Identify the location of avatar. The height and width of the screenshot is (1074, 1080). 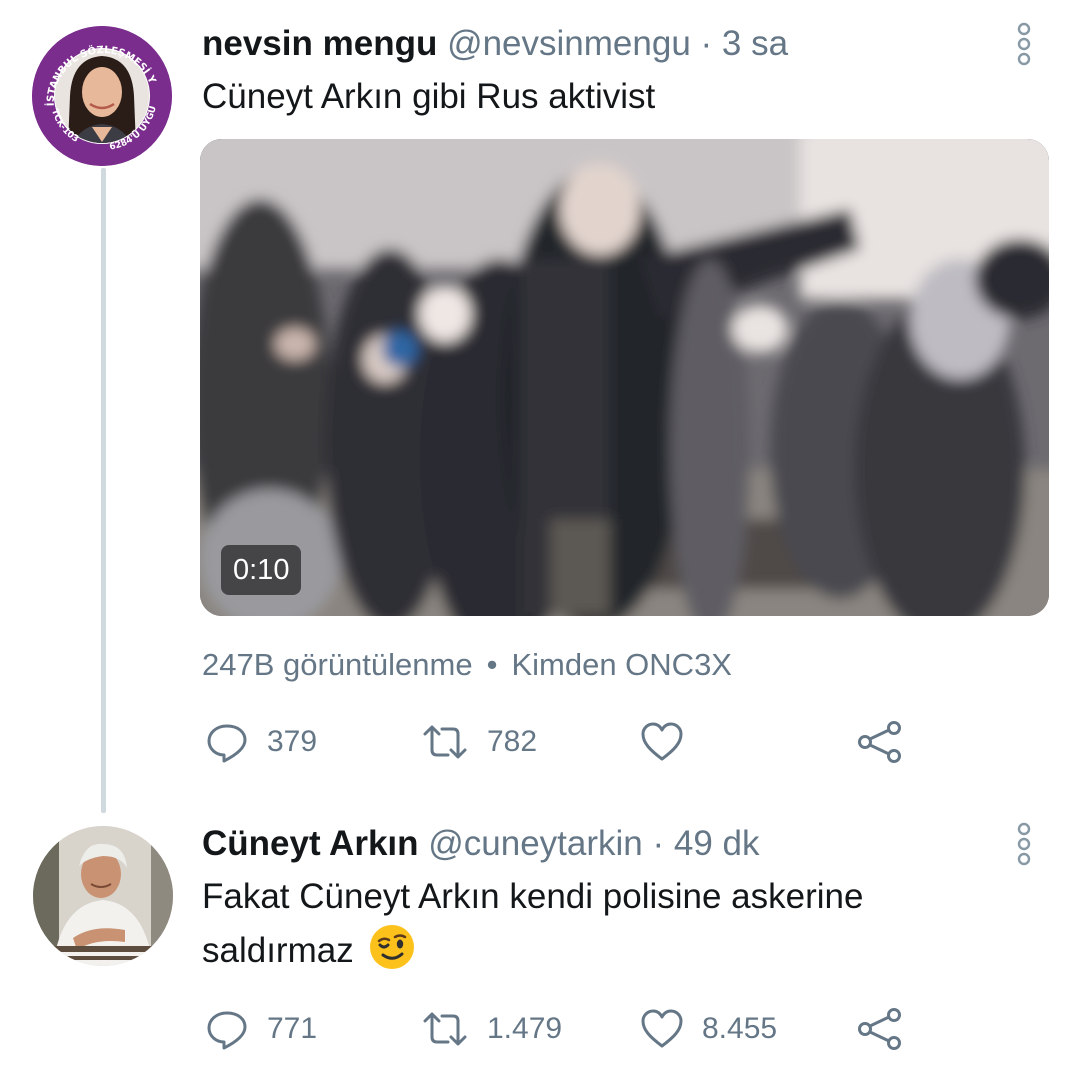
(103, 896).